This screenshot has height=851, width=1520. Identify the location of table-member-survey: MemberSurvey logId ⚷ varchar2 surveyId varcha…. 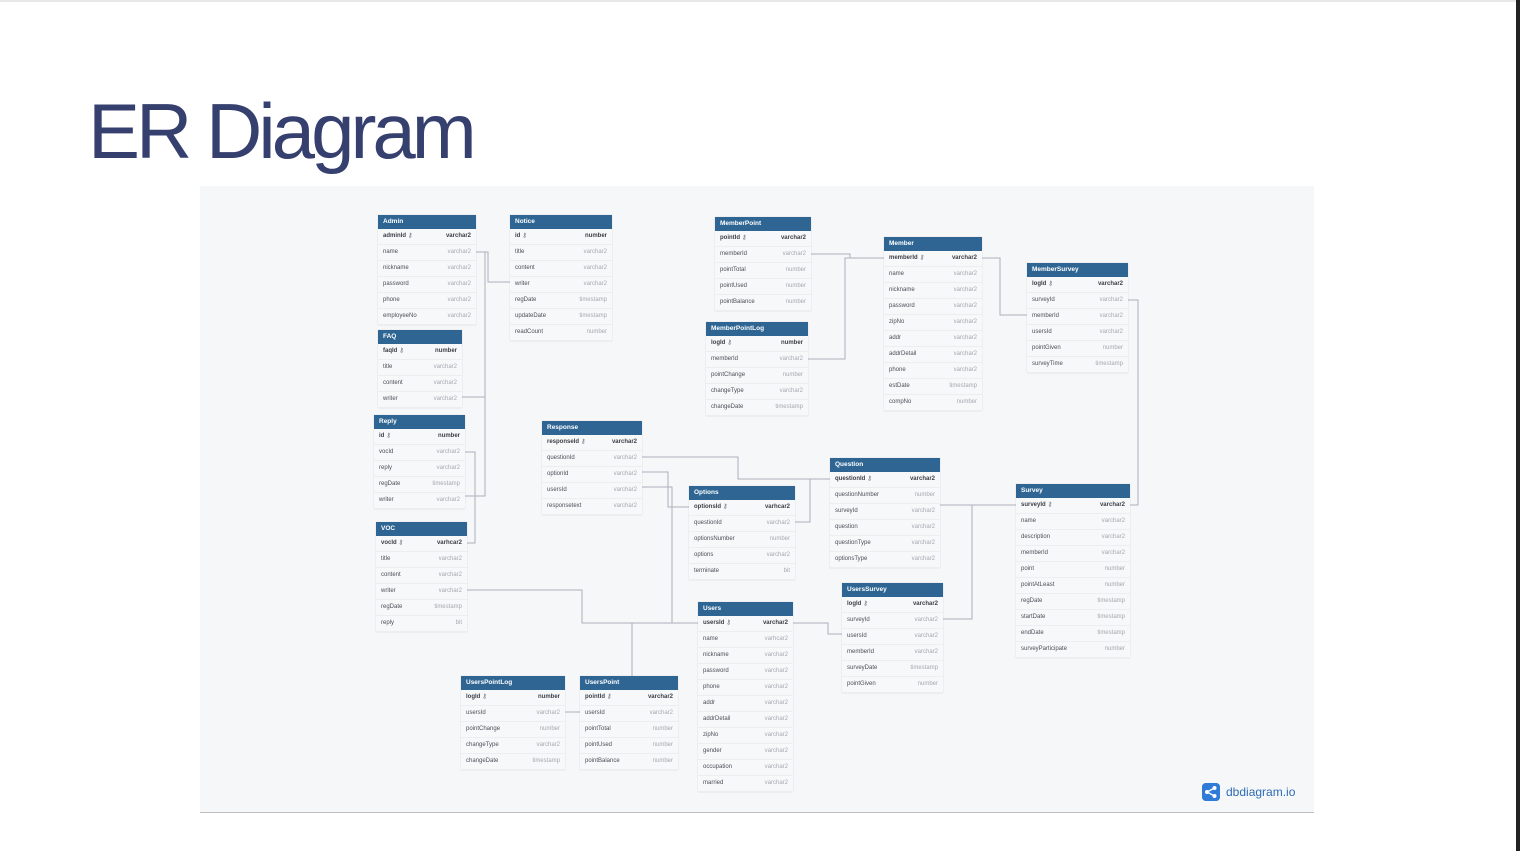
(1077, 318).